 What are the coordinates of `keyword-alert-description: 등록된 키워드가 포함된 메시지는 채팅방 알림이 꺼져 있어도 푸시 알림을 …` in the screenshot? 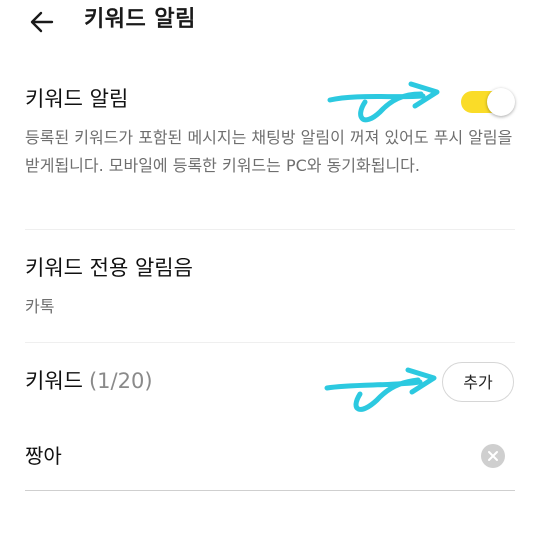 It's located at (269, 151).